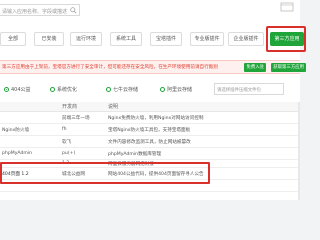  I want to click on third-party-tab-highlight, so click(286, 39).